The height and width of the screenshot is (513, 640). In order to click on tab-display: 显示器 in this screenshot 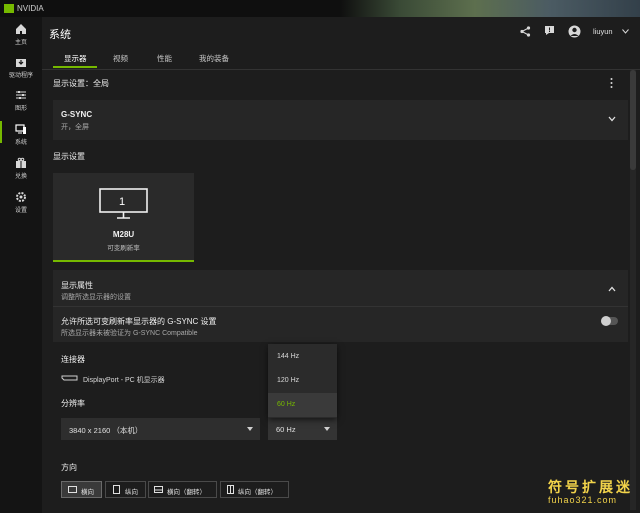, I will do `click(75, 58)`.